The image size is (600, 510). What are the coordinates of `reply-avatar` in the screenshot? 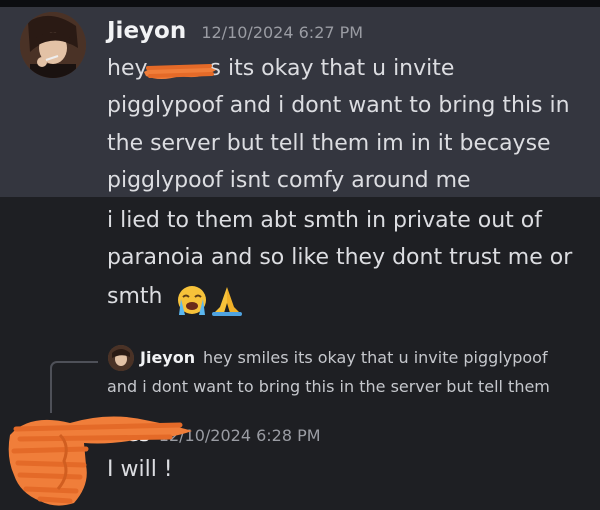 It's located at (121, 358).